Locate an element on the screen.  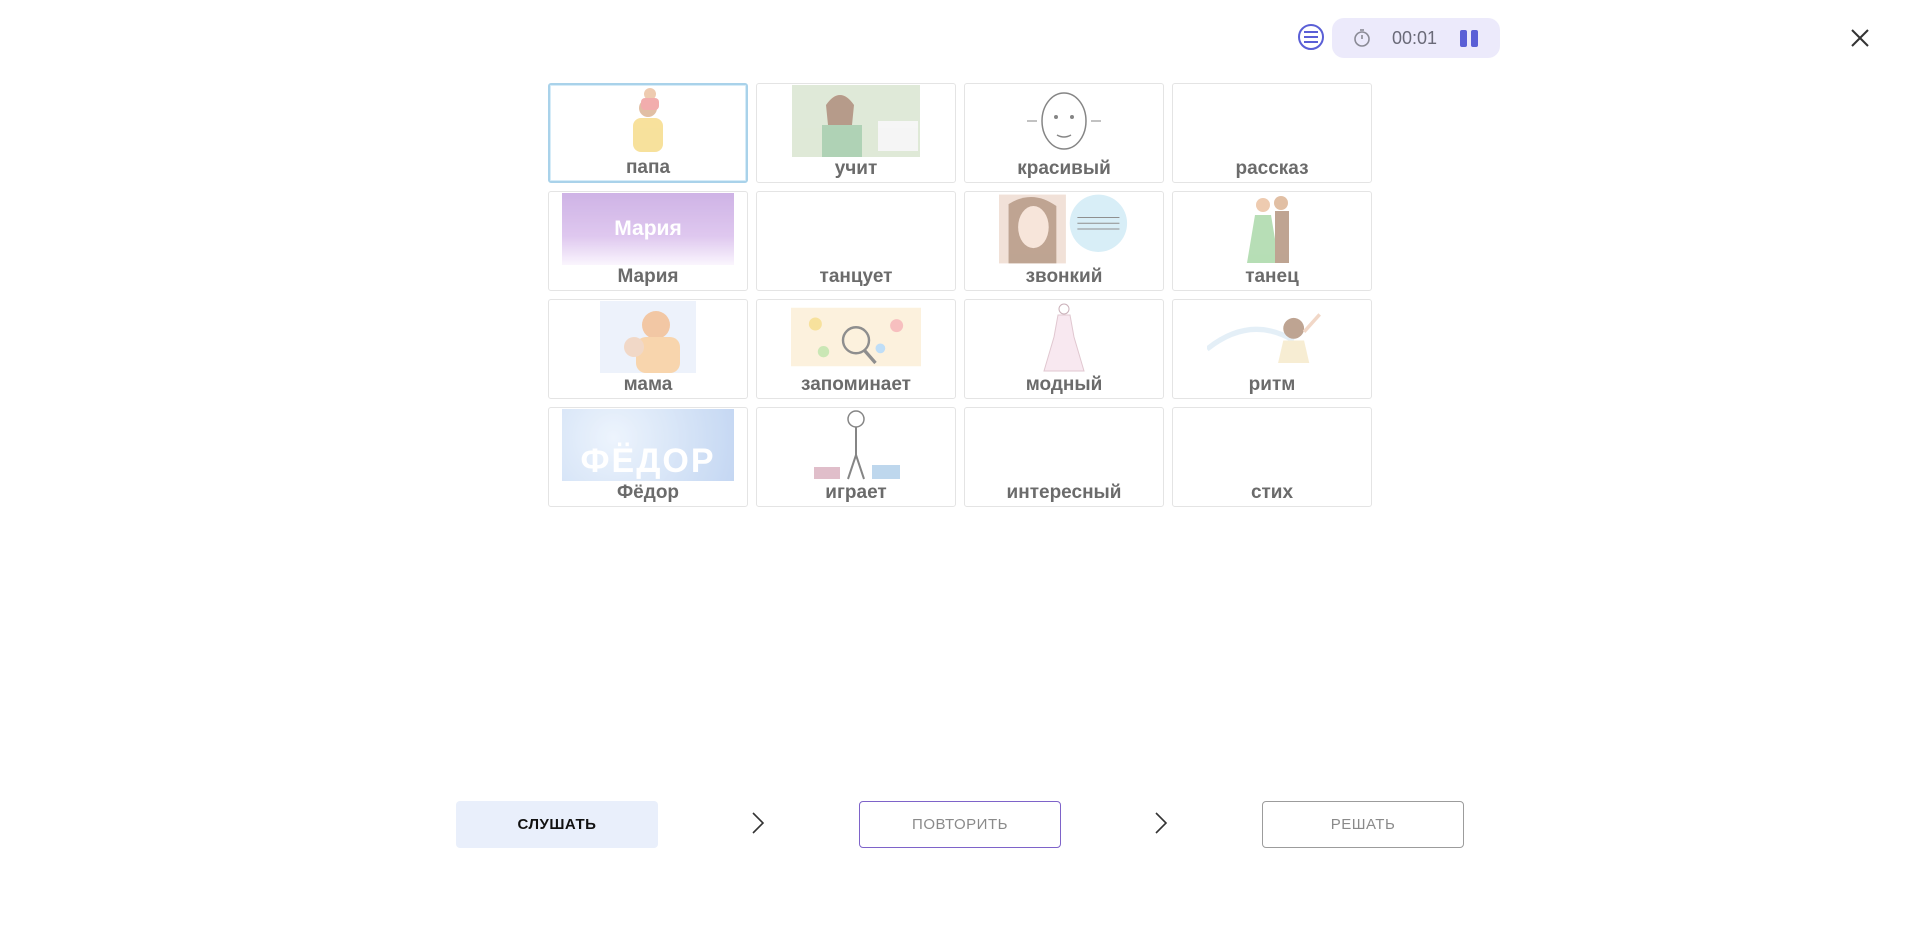
word-card: папа is located at coordinates (648, 133).